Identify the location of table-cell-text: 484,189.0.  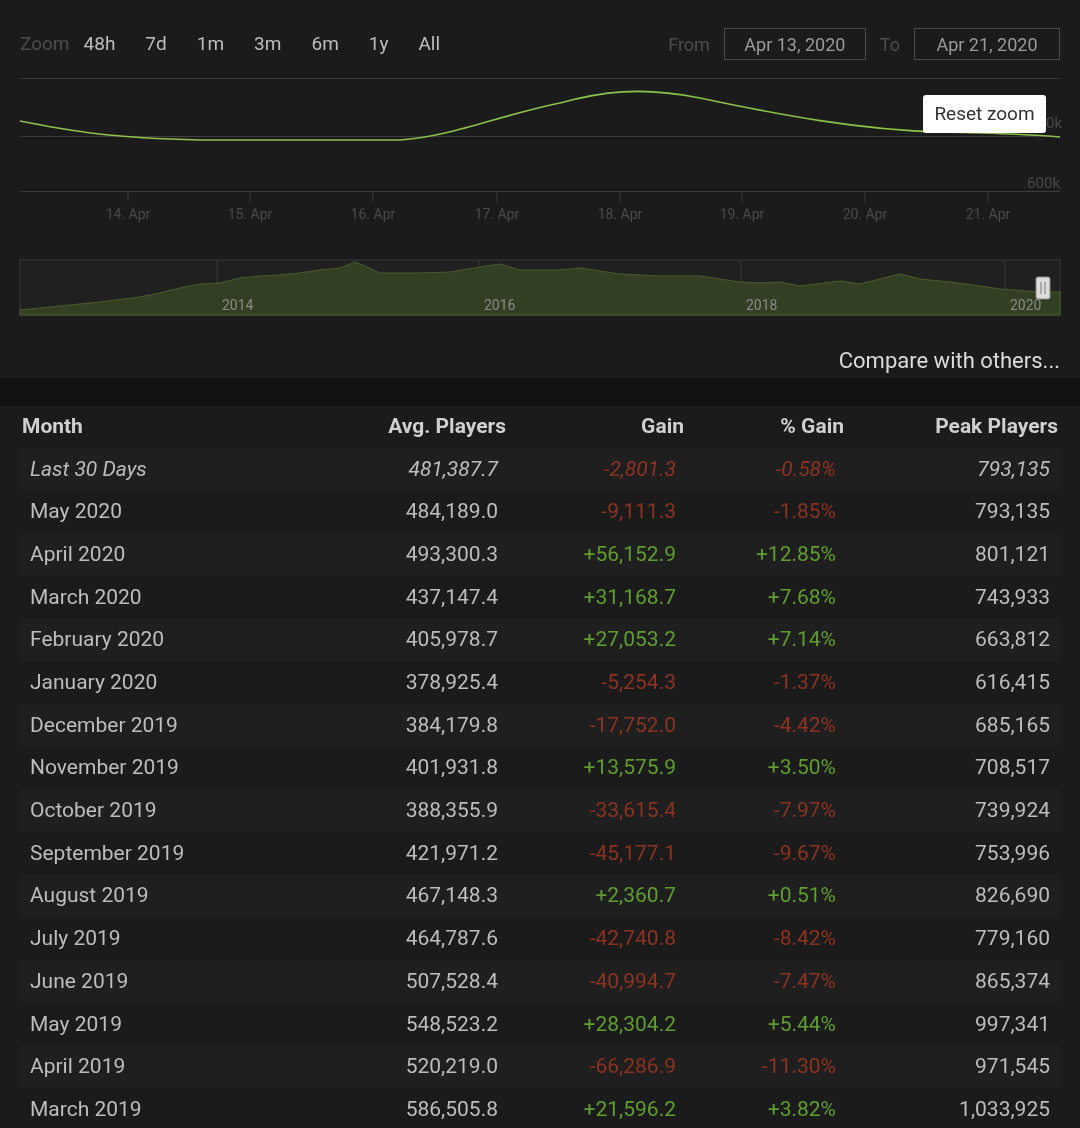
(451, 512).